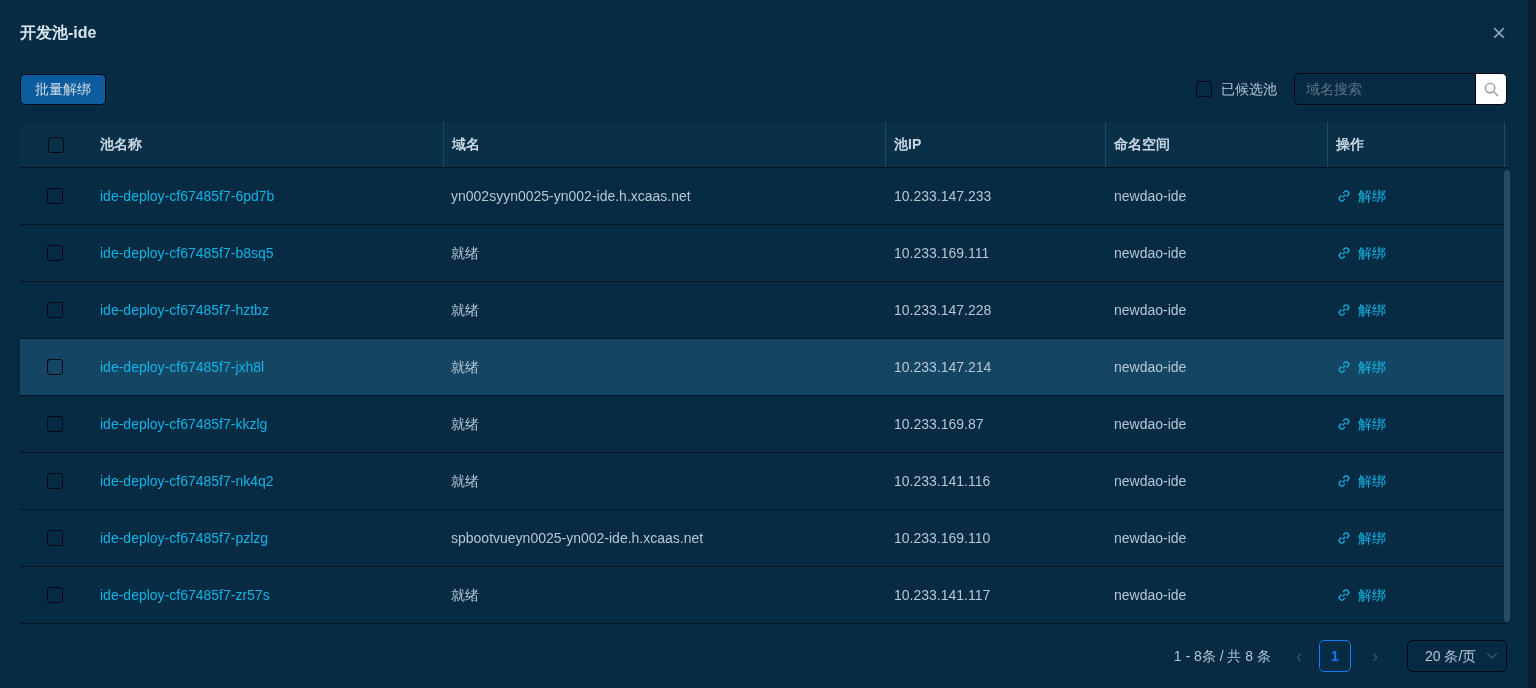  I want to click on table-cell: 10.233.147.228, so click(943, 310).